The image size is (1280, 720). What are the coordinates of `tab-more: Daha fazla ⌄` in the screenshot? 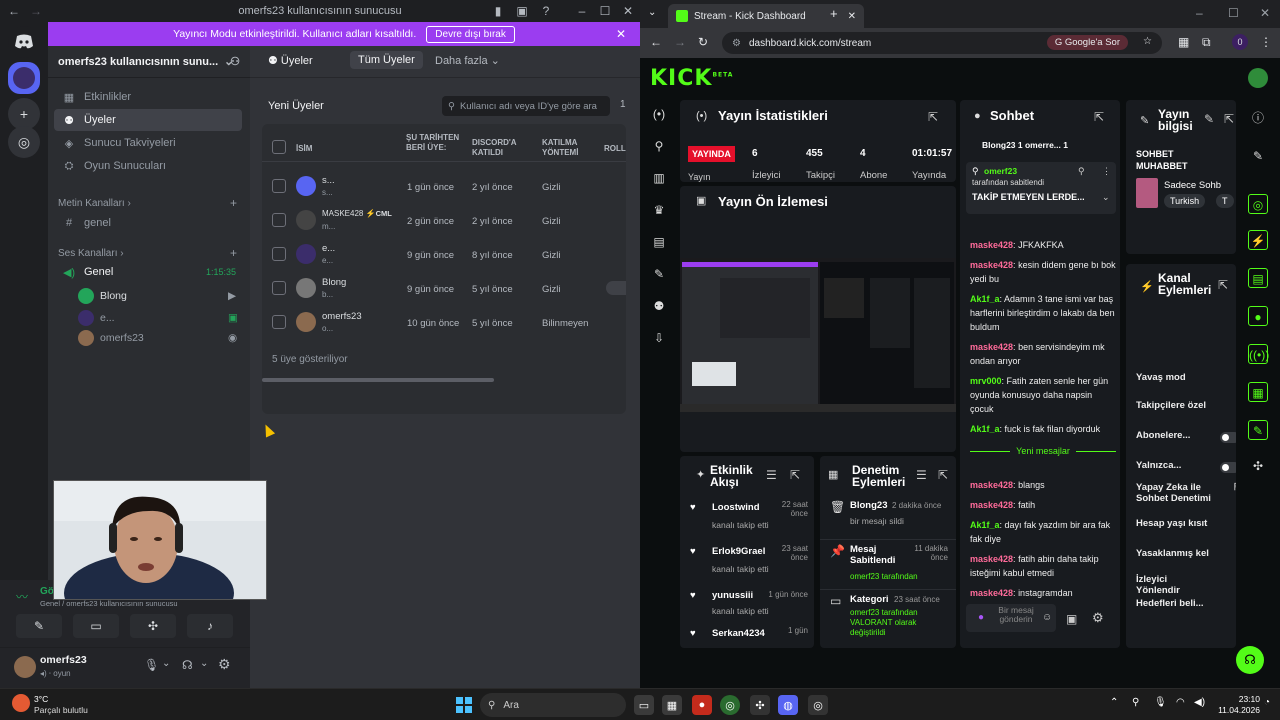 It's located at (467, 60).